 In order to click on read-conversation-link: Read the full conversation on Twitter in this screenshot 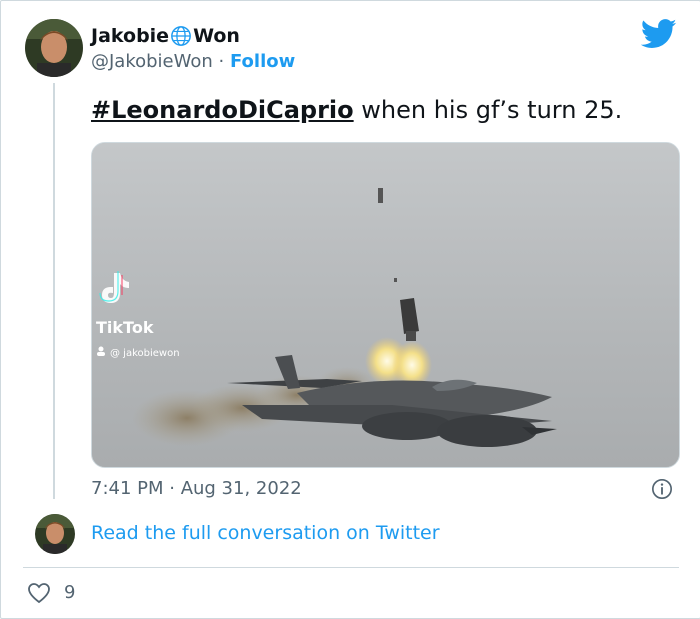, I will do `click(265, 533)`.